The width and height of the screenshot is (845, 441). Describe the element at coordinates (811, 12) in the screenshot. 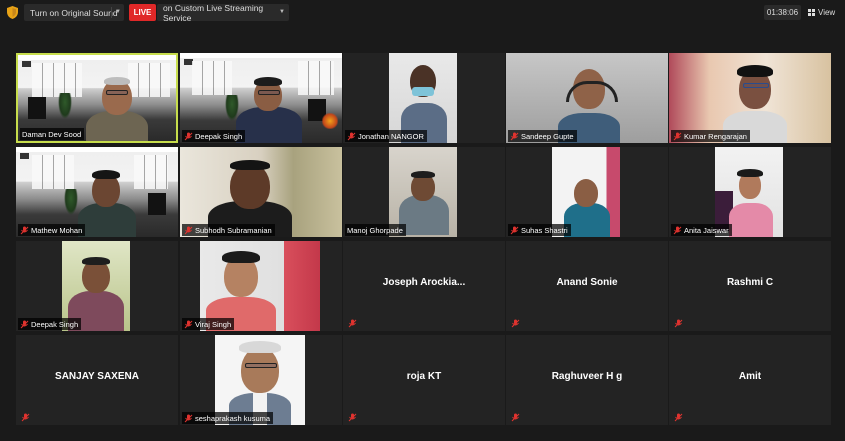

I see `grid-view-icon` at that location.